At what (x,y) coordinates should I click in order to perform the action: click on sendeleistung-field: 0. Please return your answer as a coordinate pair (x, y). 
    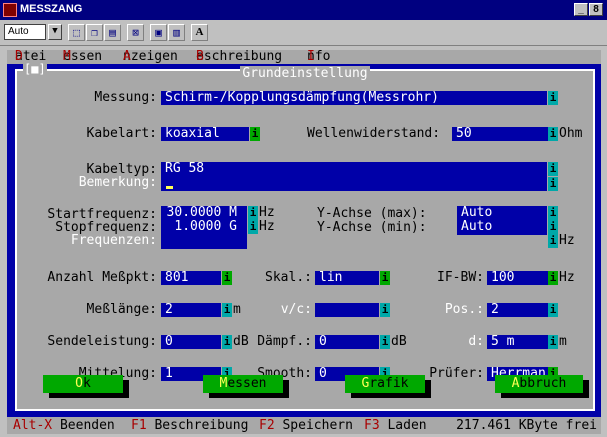
    Looking at the image, I should click on (191, 342).